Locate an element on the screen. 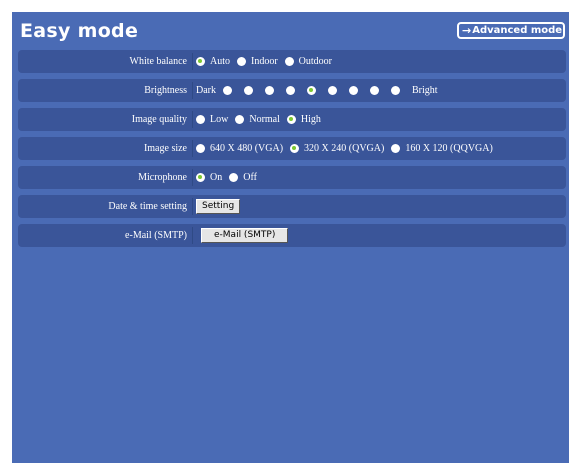 Image resolution: width=569 pixels, height=467 pixels. email-label: e-Mail (SMTP) is located at coordinates (156, 235).